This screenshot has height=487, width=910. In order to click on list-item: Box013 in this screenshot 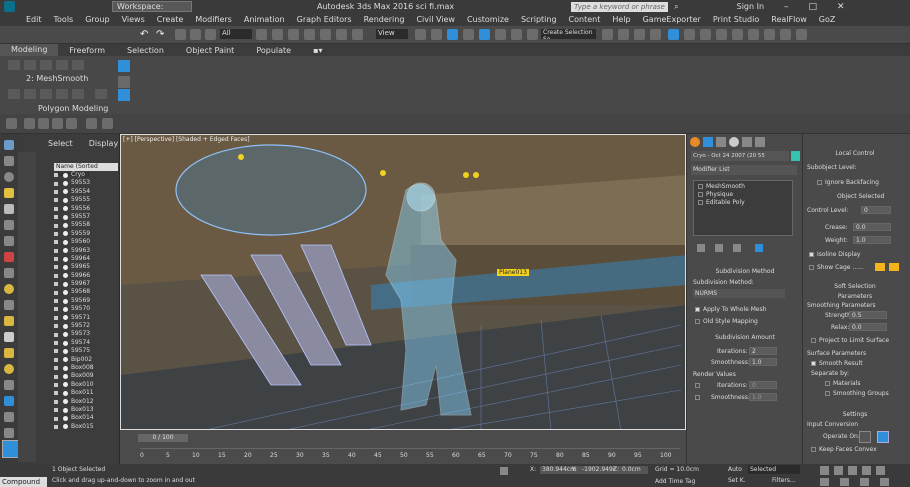, I will do `click(74, 410)`.